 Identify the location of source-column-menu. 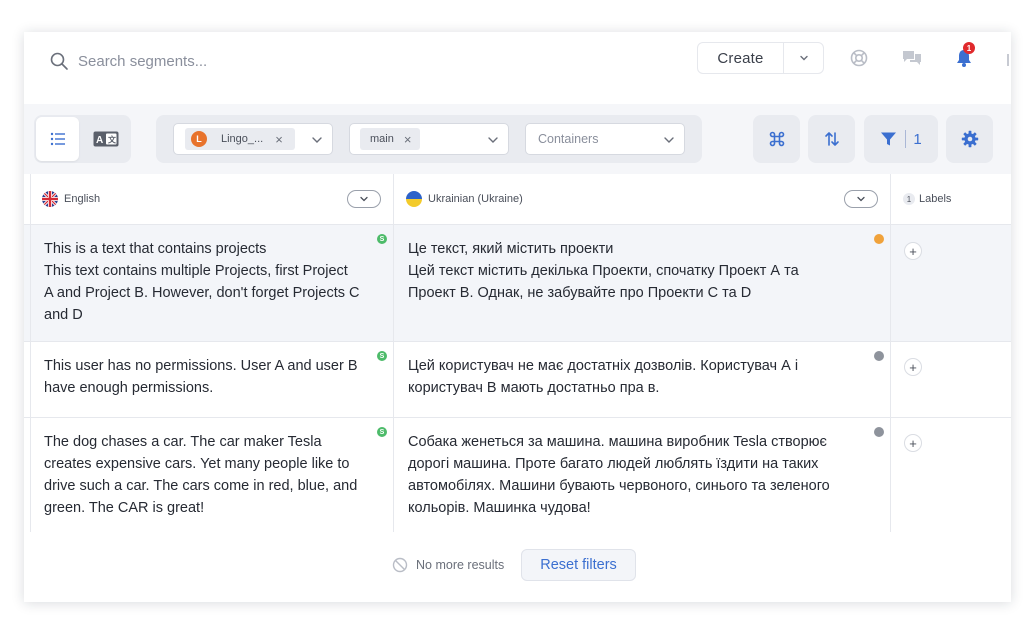
(364, 199).